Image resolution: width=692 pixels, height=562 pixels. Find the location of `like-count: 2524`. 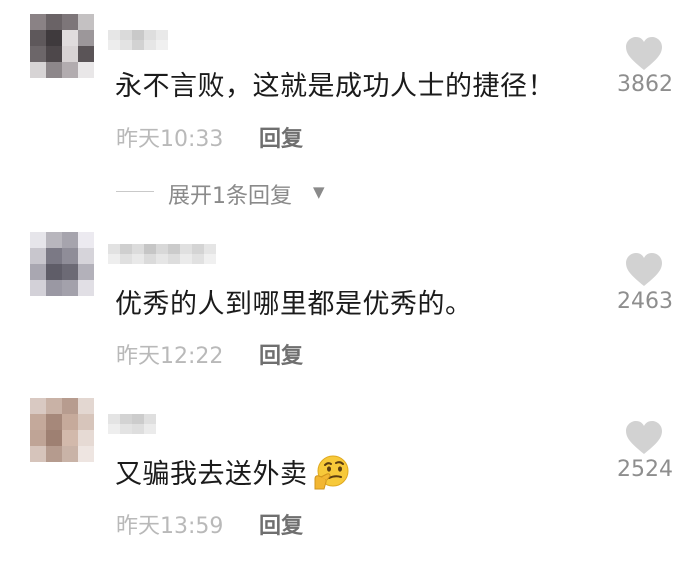

like-count: 2524 is located at coordinates (645, 469).